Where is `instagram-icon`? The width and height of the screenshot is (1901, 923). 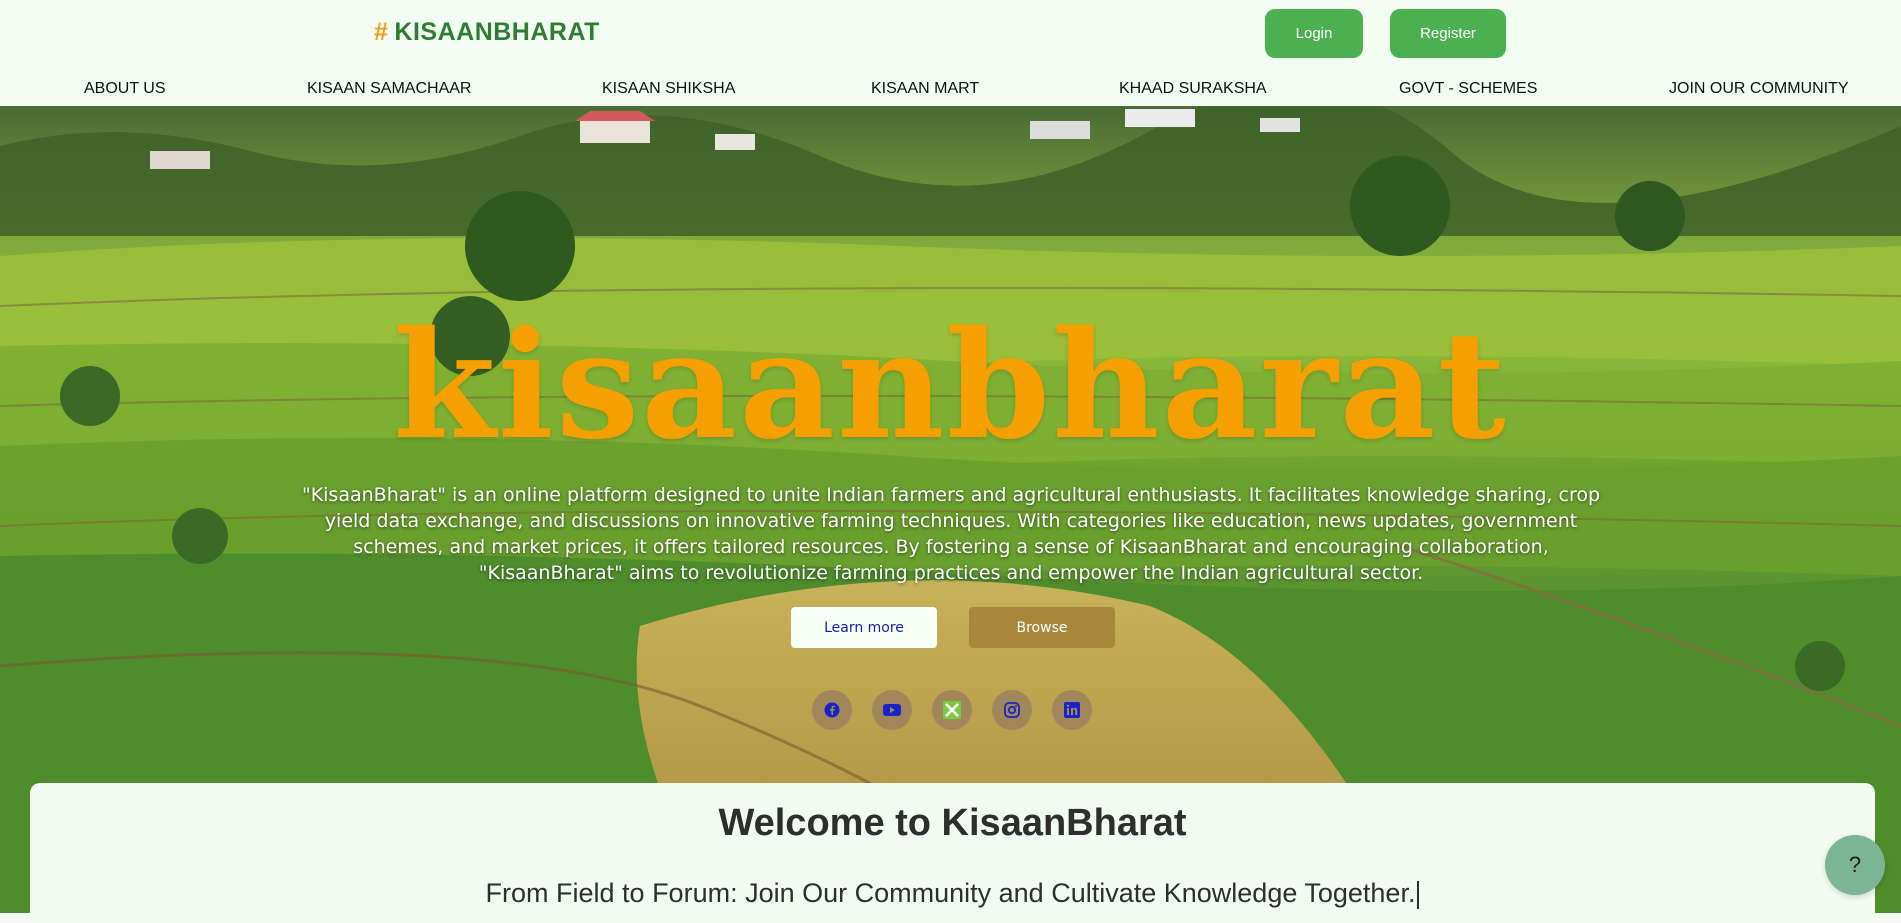 instagram-icon is located at coordinates (1012, 710).